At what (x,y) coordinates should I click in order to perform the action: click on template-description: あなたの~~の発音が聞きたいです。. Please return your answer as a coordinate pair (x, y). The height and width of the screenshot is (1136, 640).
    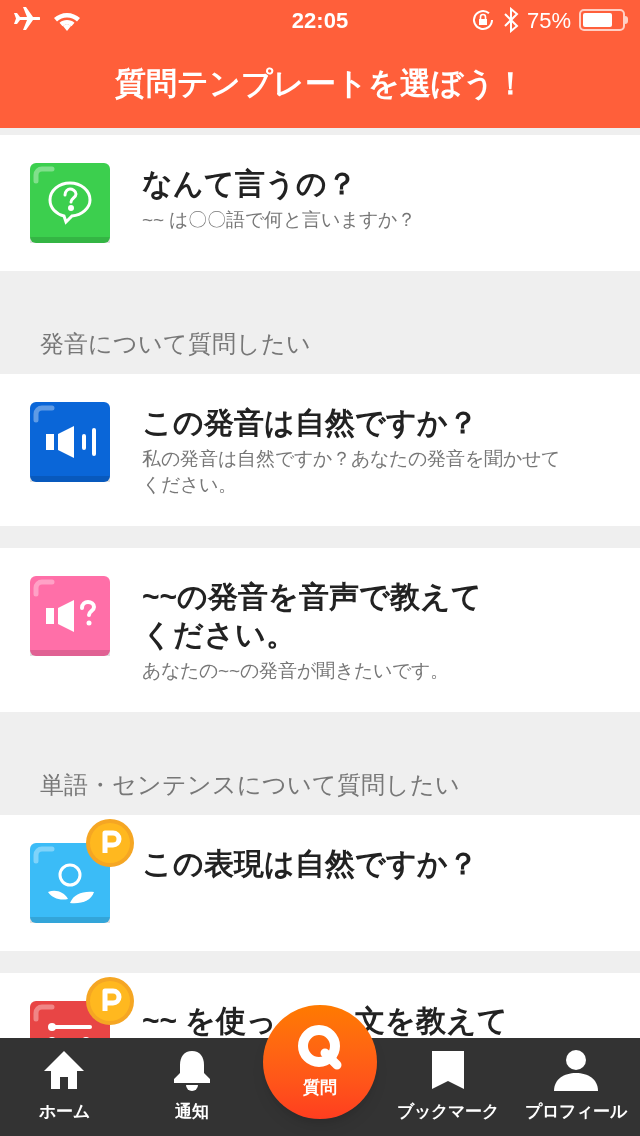
    Looking at the image, I should click on (296, 671).